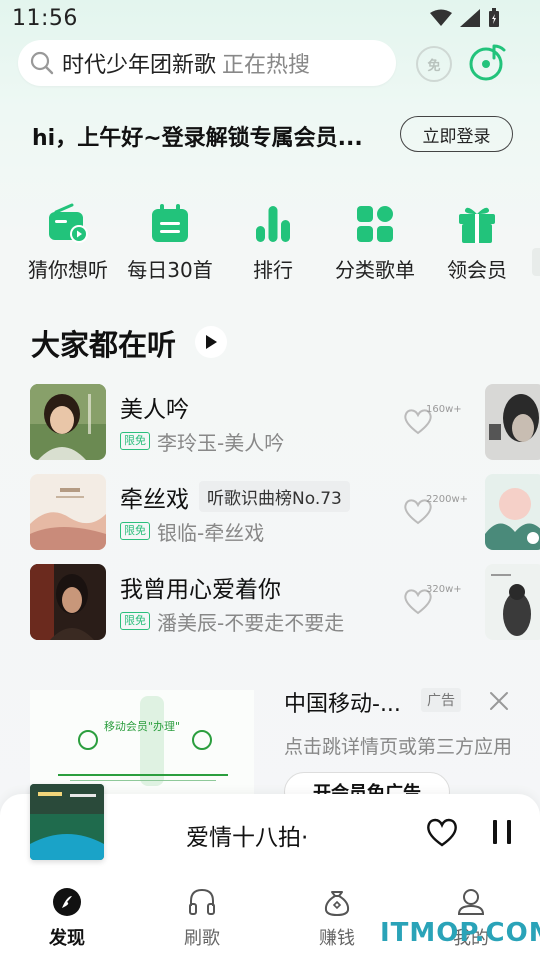 Image resolution: width=540 pixels, height=960 pixels. I want to click on song-title: 美人吟, so click(154, 410).